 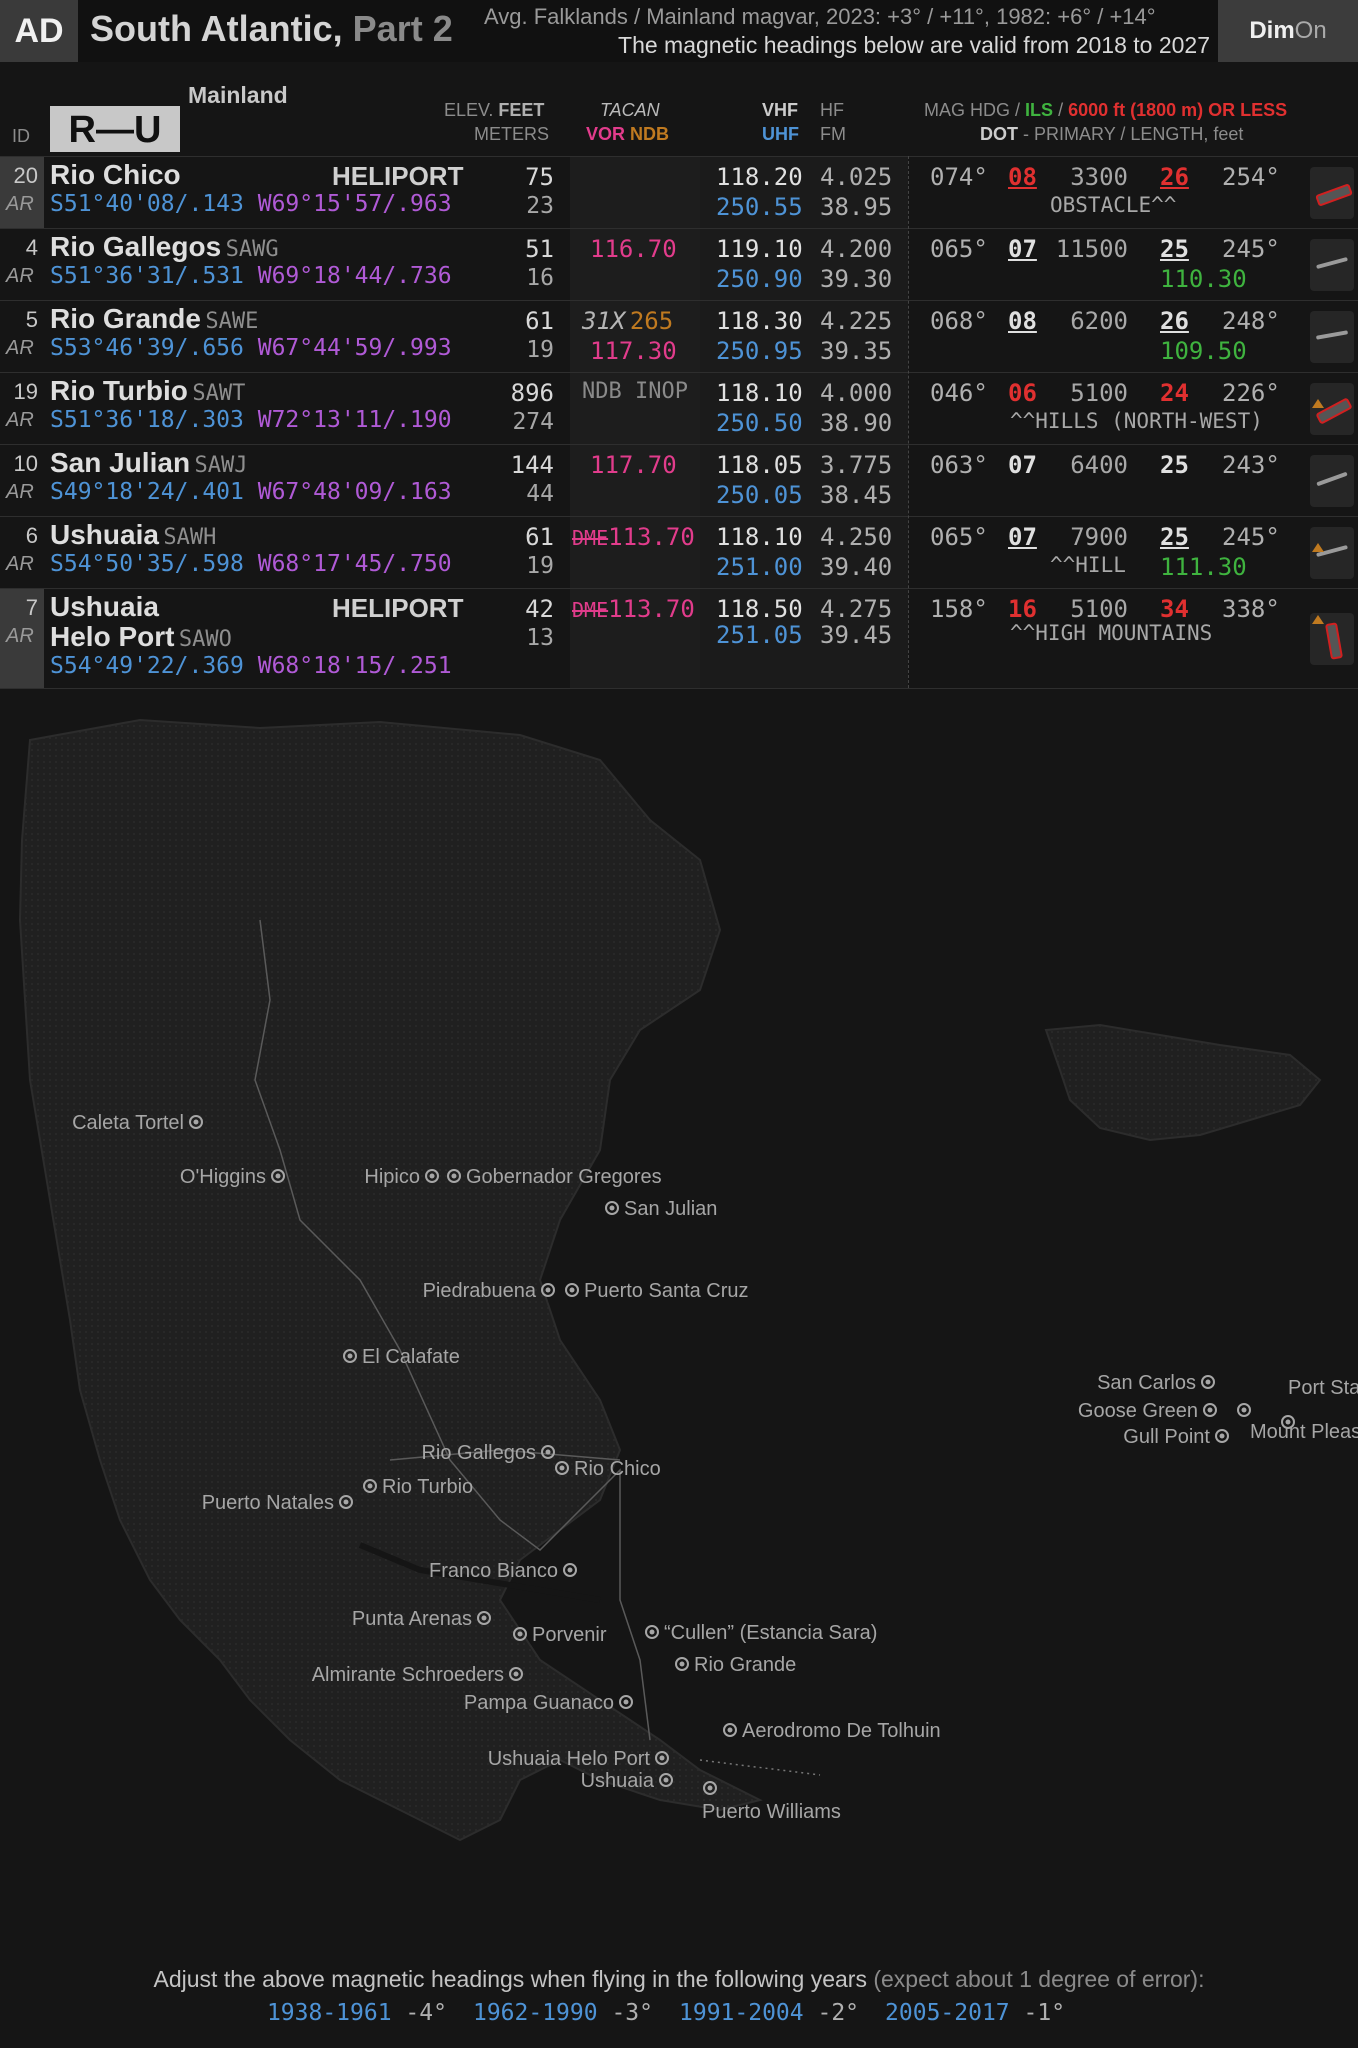 I want to click on runway-2: 24, so click(x=1174, y=393).